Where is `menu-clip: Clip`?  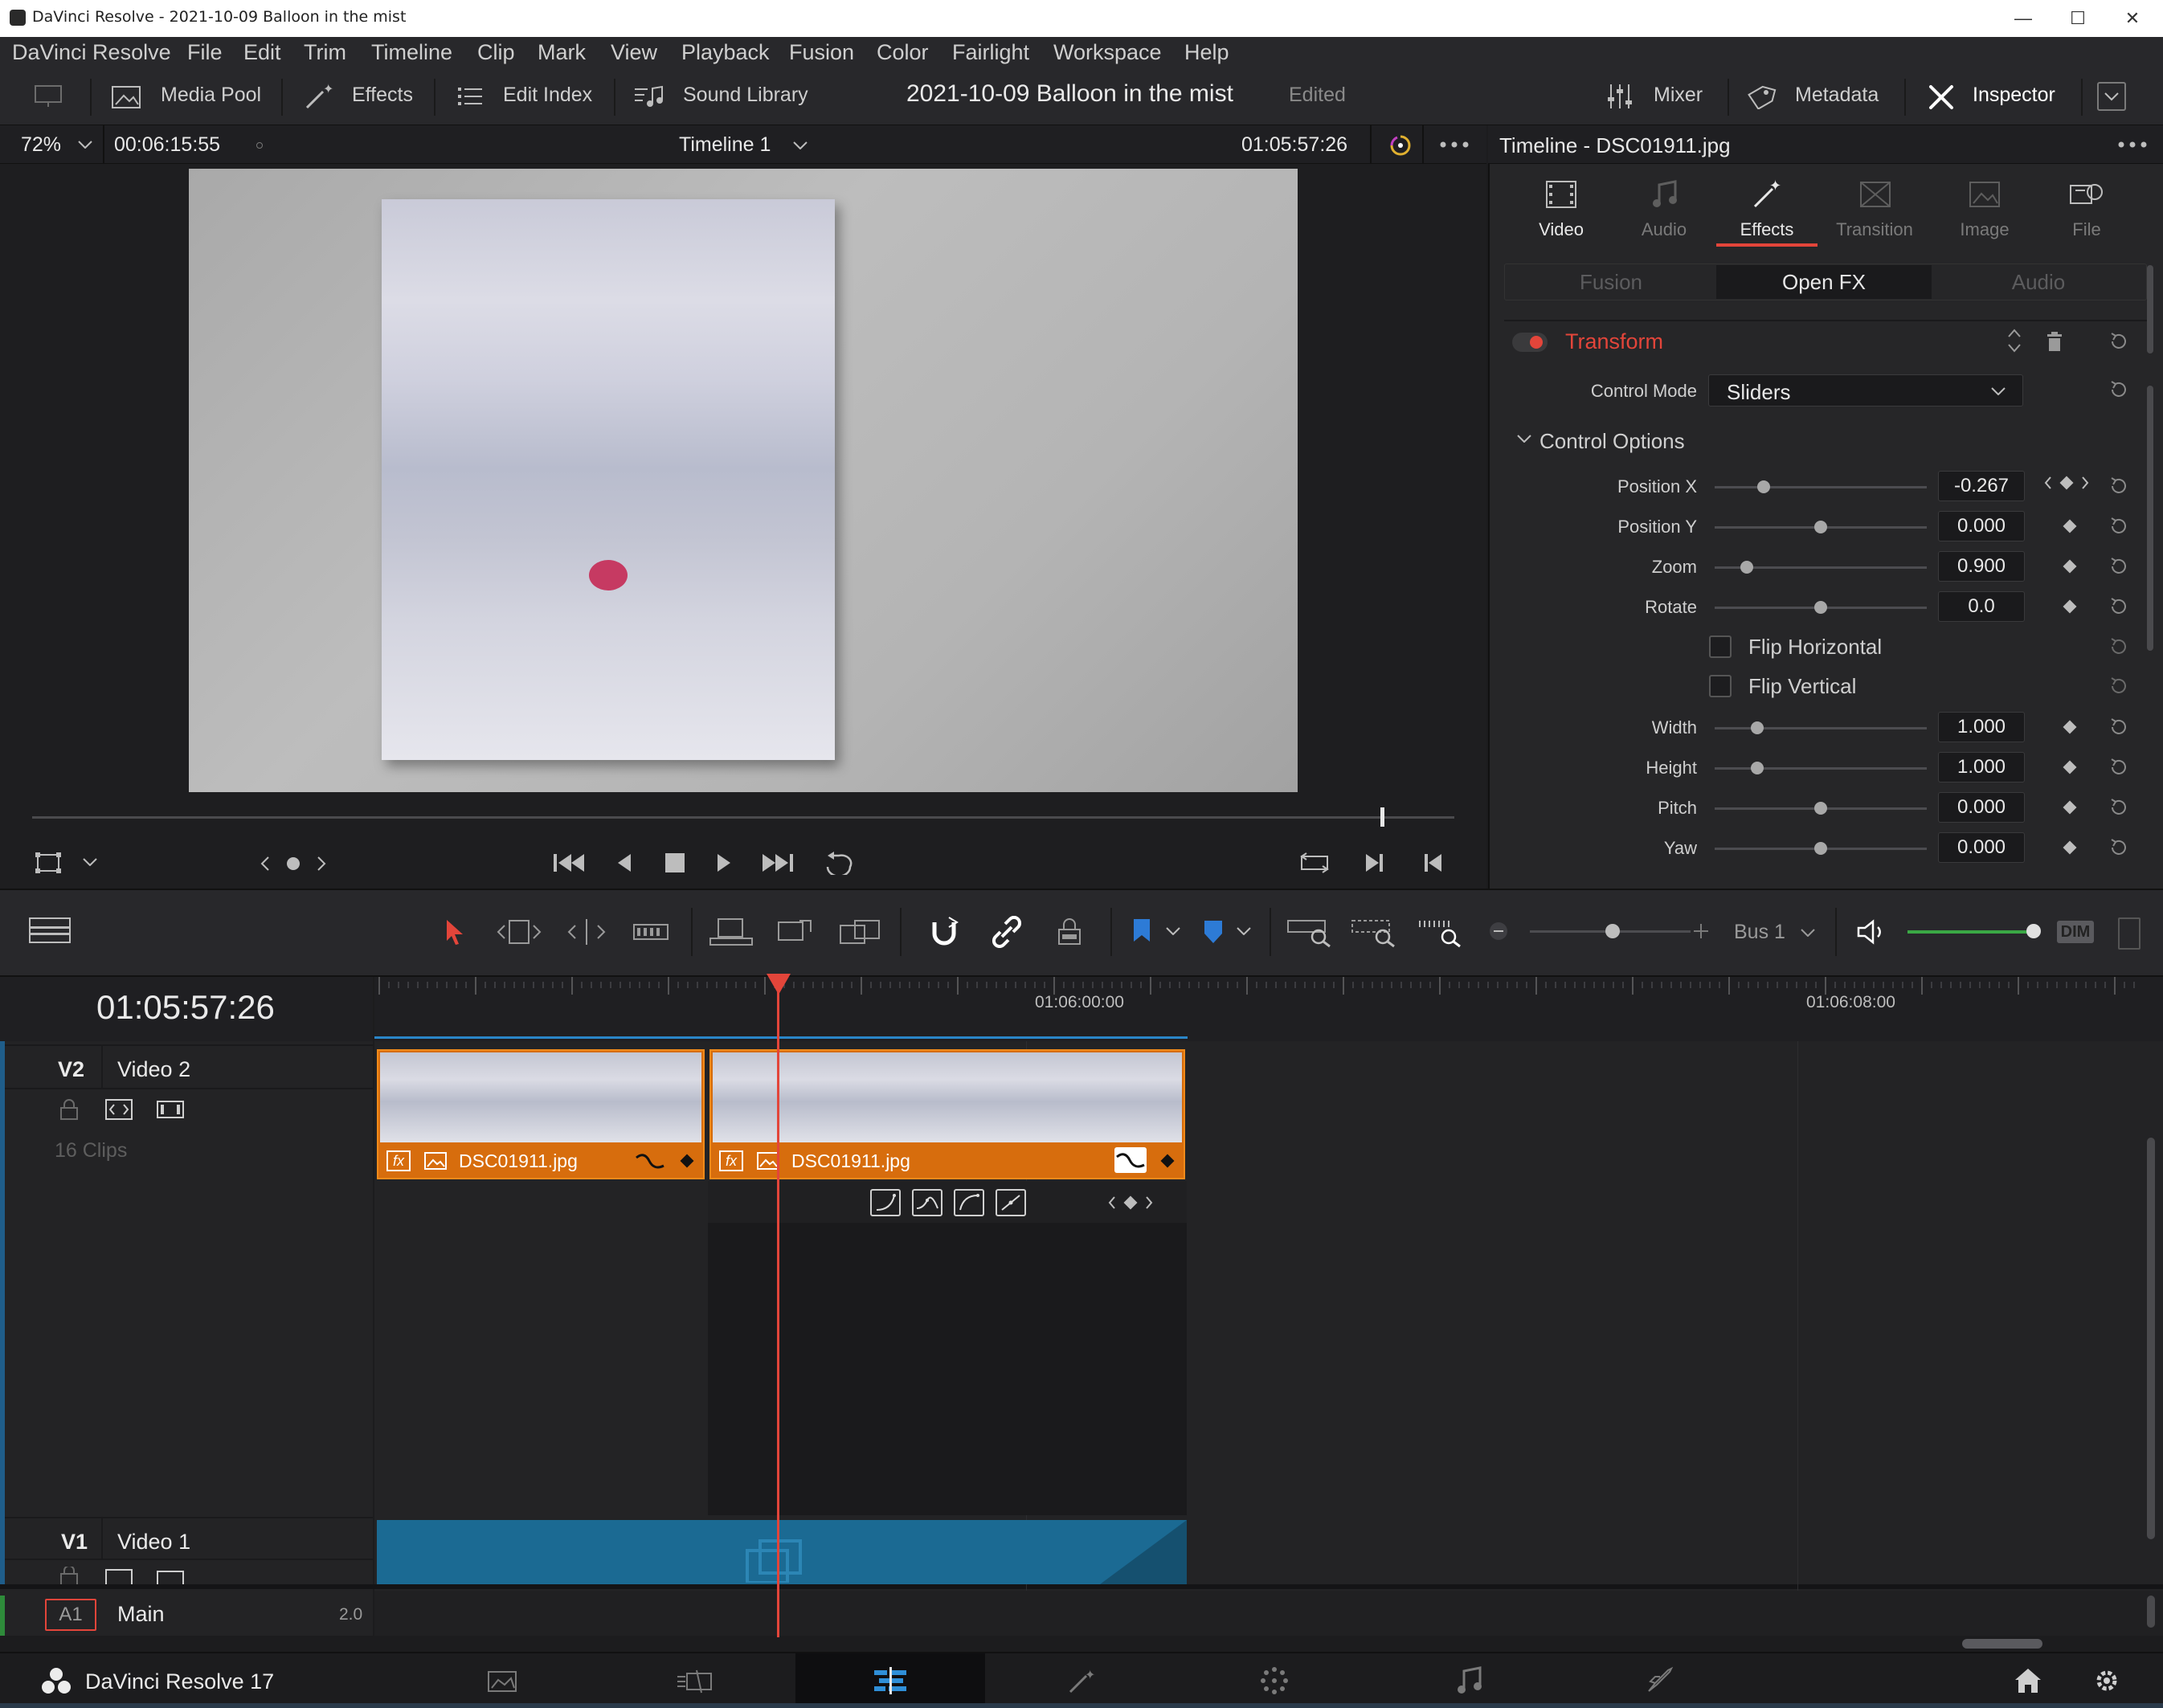 menu-clip: Clip is located at coordinates (496, 52).